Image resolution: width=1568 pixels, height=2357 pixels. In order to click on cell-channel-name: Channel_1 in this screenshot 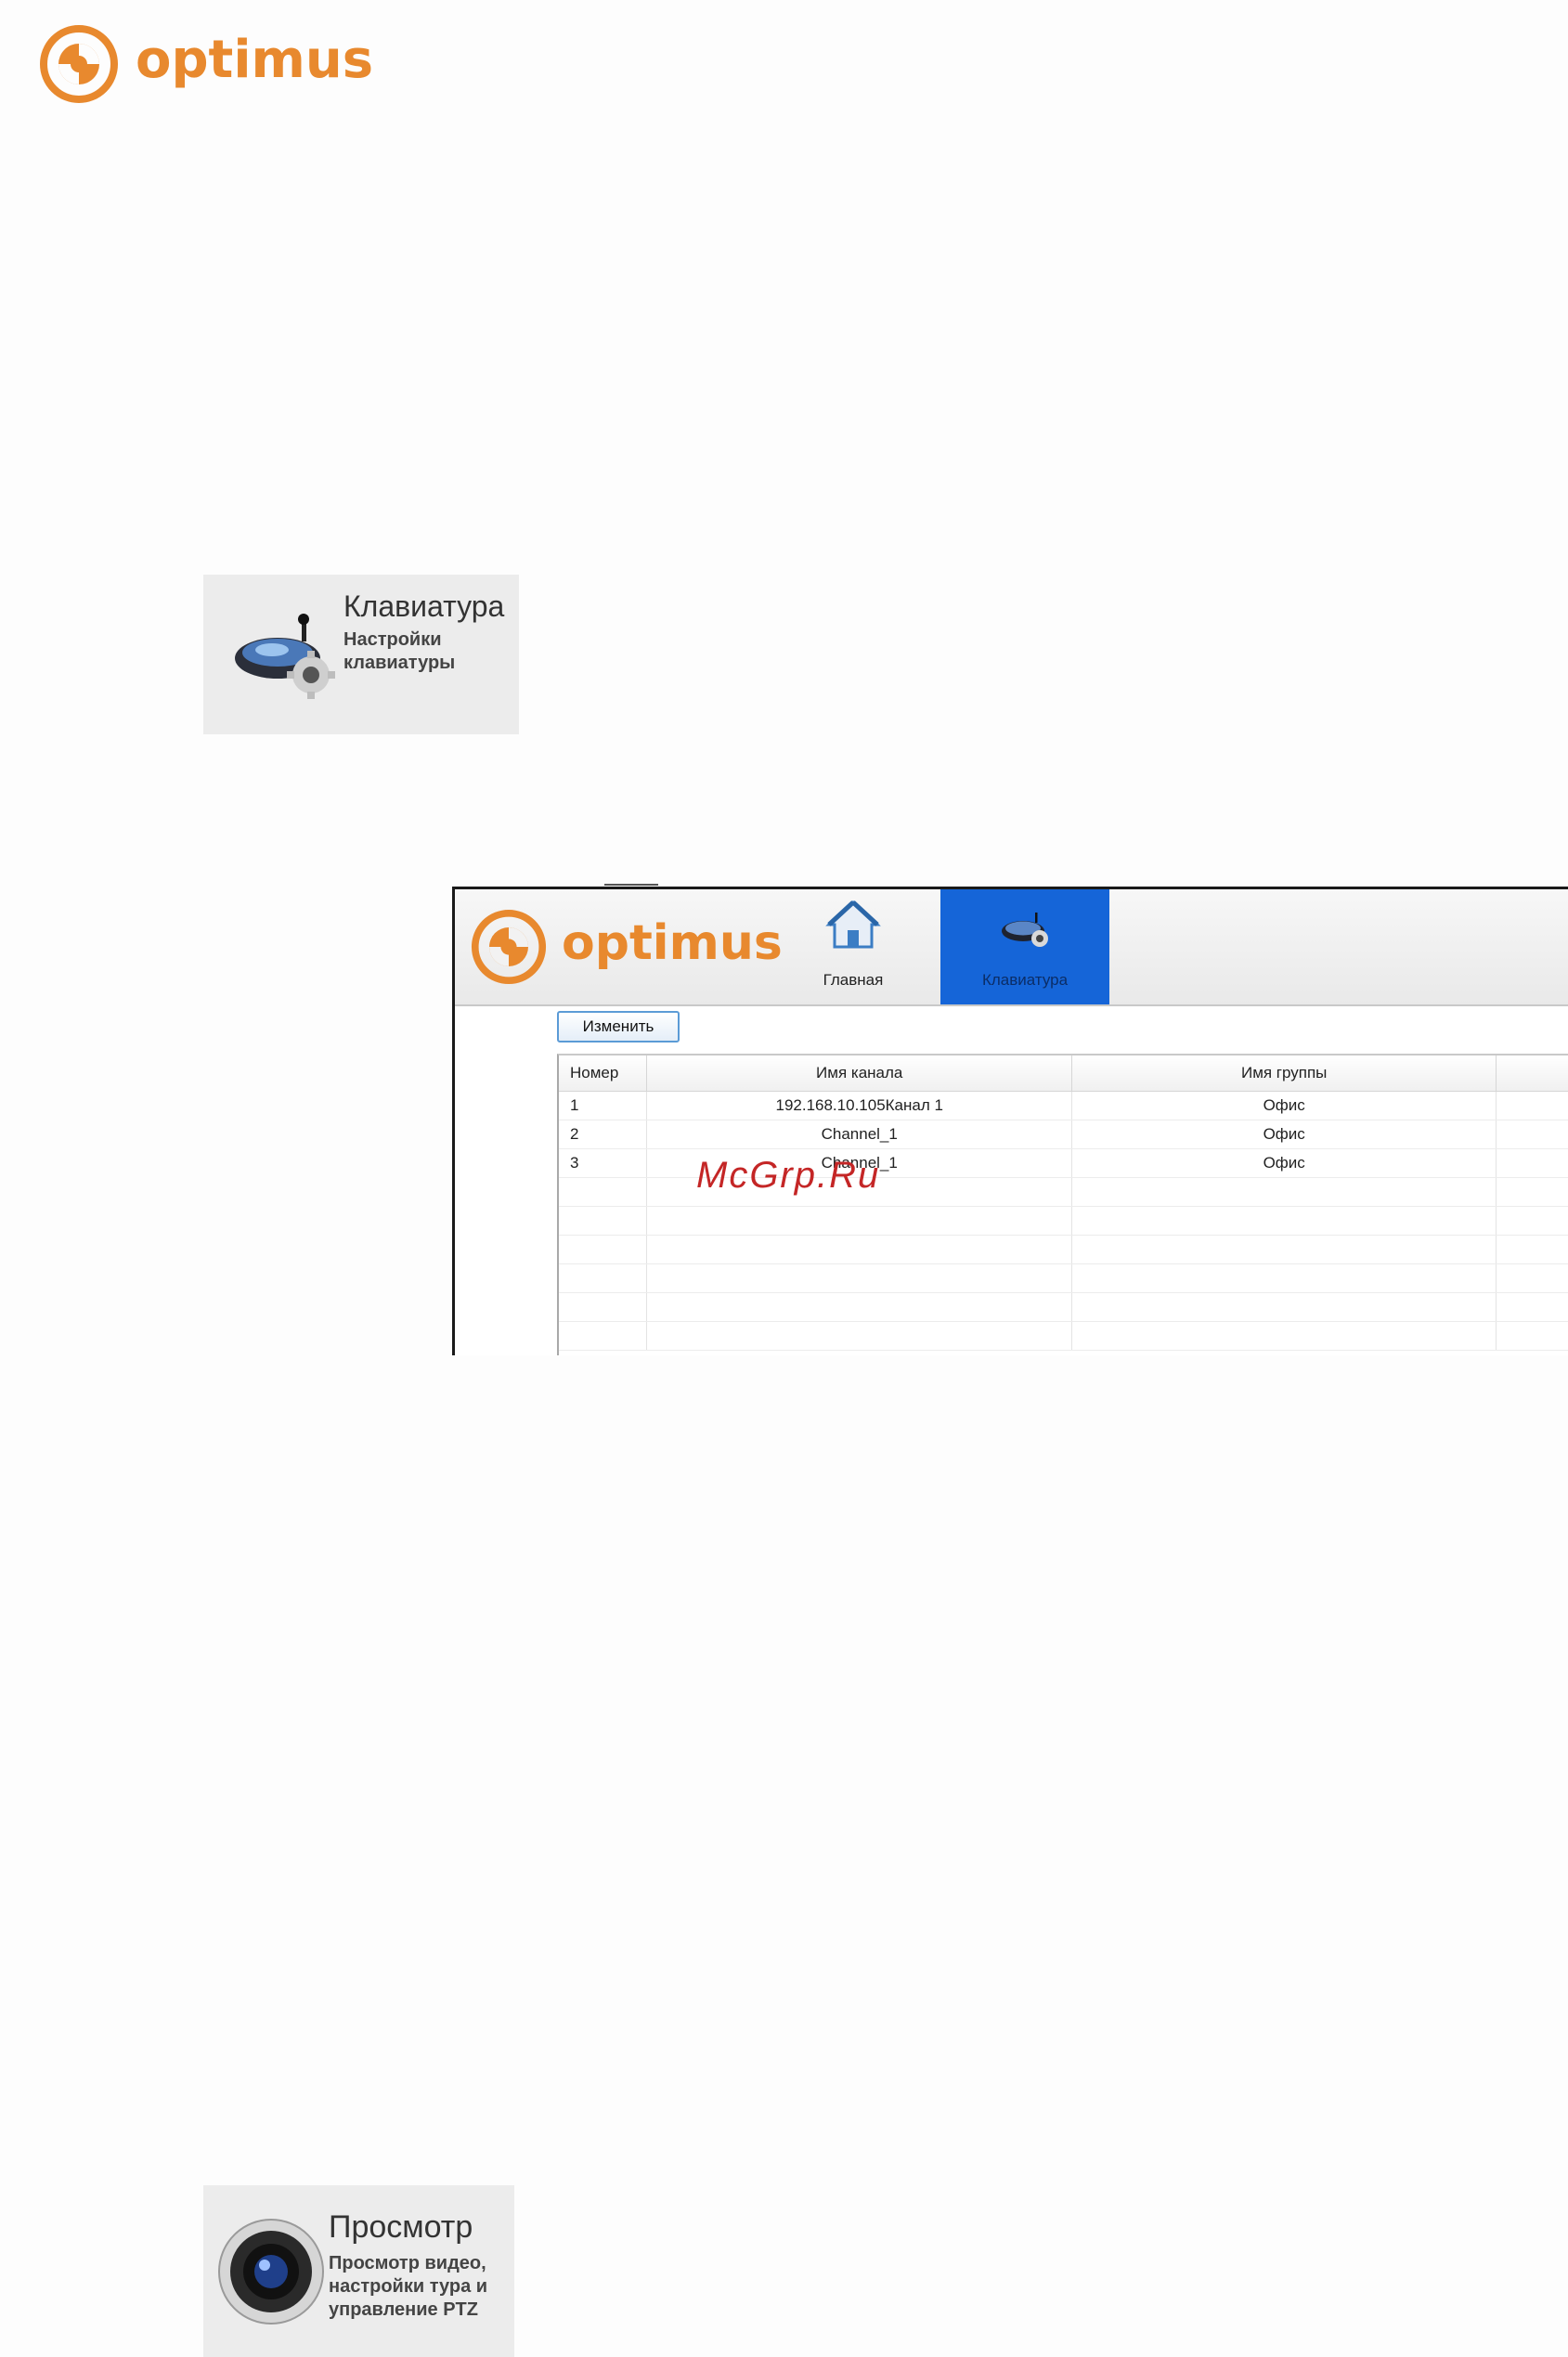, I will do `click(859, 1134)`.